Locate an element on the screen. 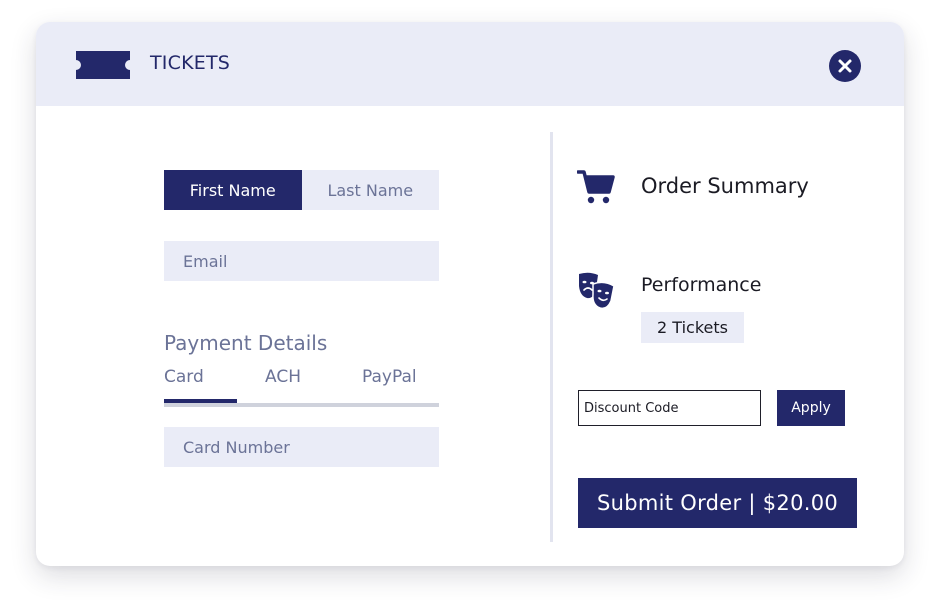  tab-track is located at coordinates (301, 405).